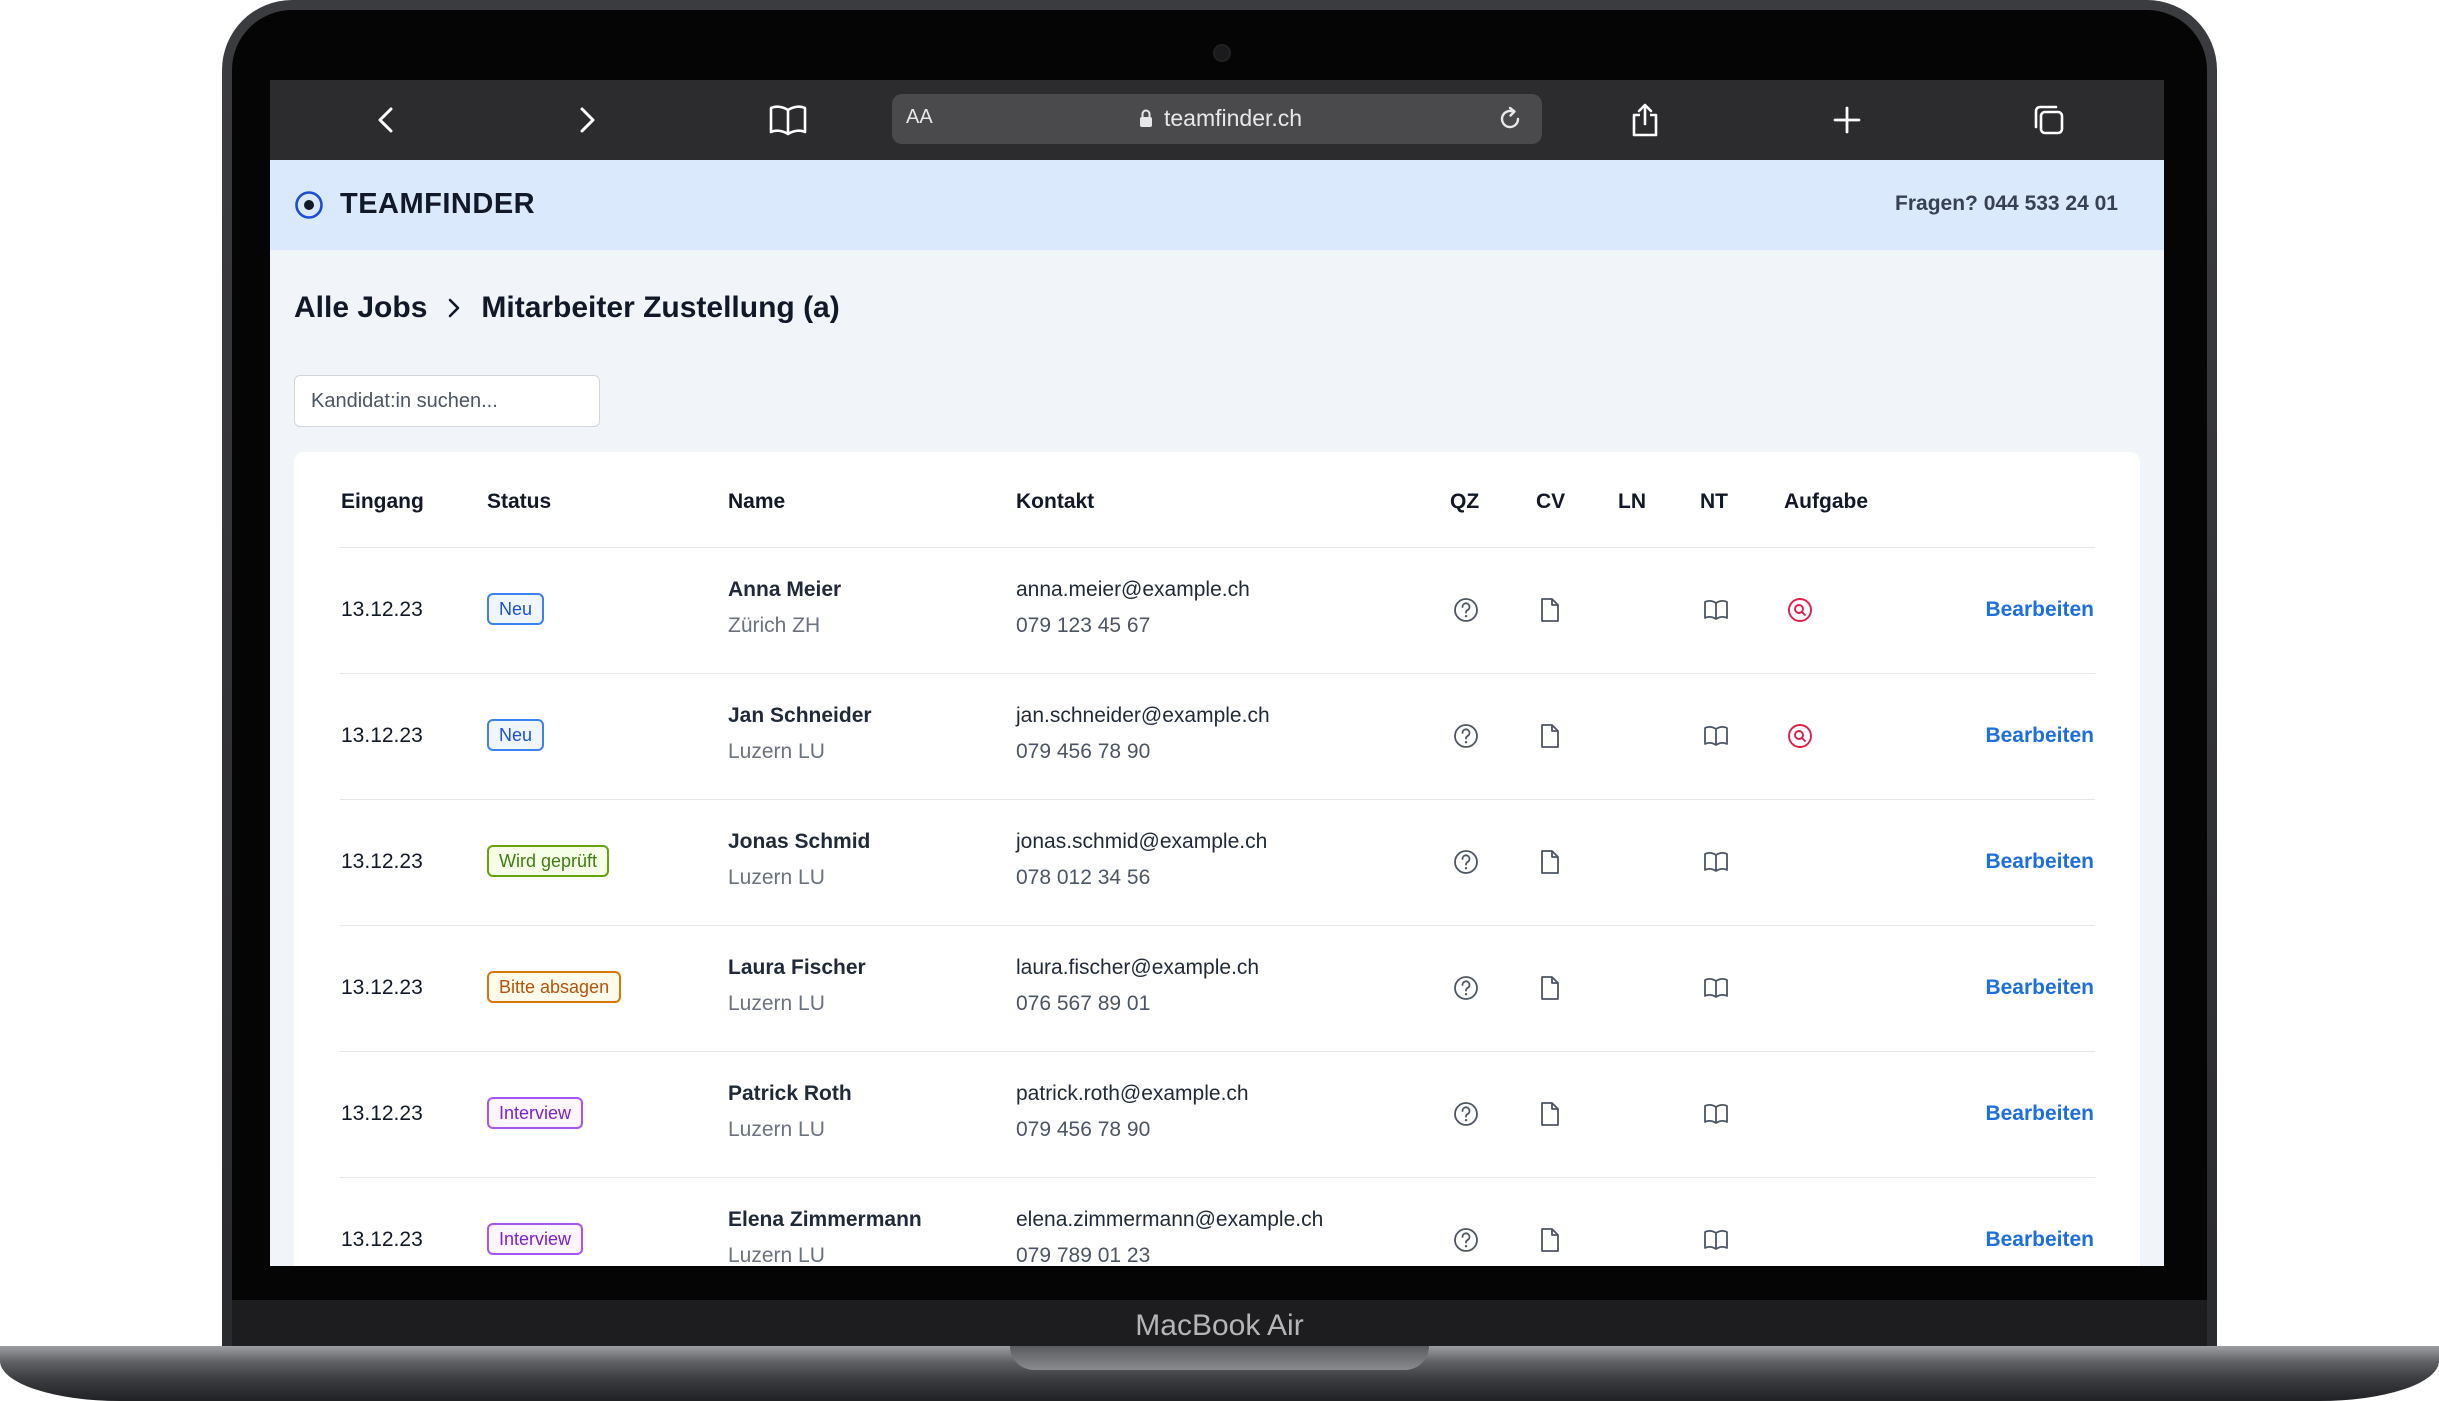  I want to click on column-header-aufgabe: Aufgabe, so click(1826, 501).